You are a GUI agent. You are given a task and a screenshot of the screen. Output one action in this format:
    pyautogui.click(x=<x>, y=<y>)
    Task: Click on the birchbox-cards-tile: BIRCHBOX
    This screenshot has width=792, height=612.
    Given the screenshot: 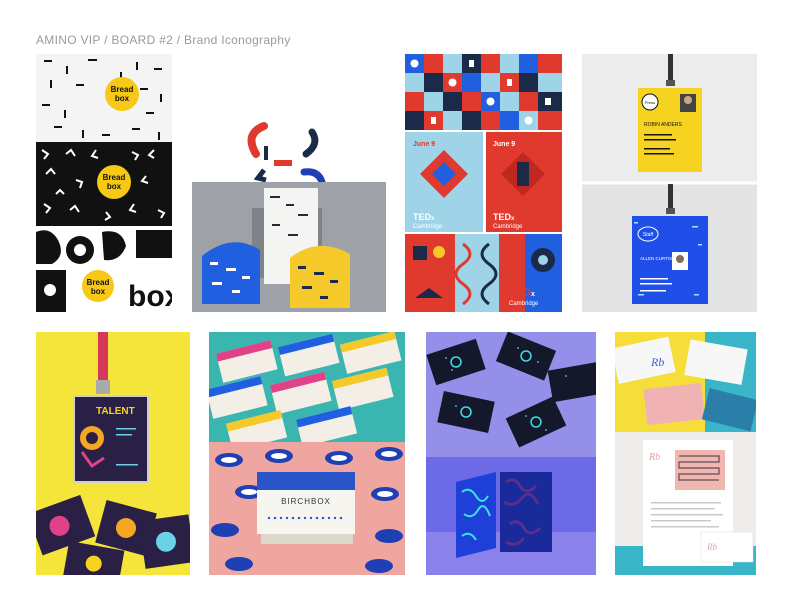 What is the action you would take?
    pyautogui.click(x=307, y=453)
    